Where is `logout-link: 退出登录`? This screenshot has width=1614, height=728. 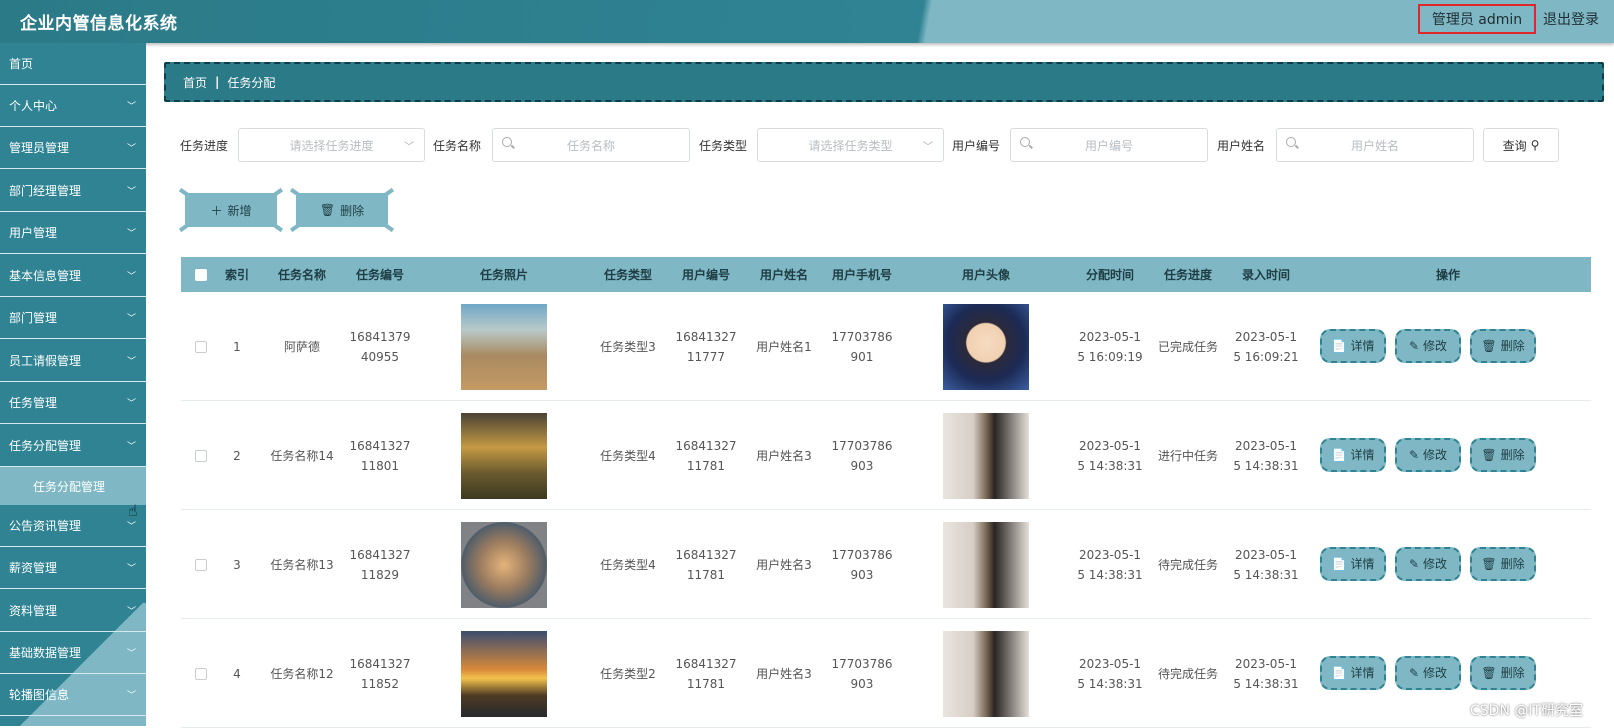 logout-link: 退出登录 is located at coordinates (1571, 19).